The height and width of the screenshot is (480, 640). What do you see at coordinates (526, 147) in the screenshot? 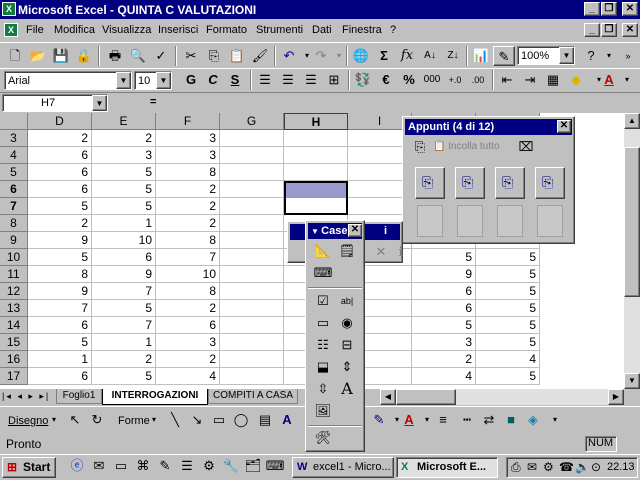
I see `clear-clipboard-icon: ⌧` at bounding box center [526, 147].